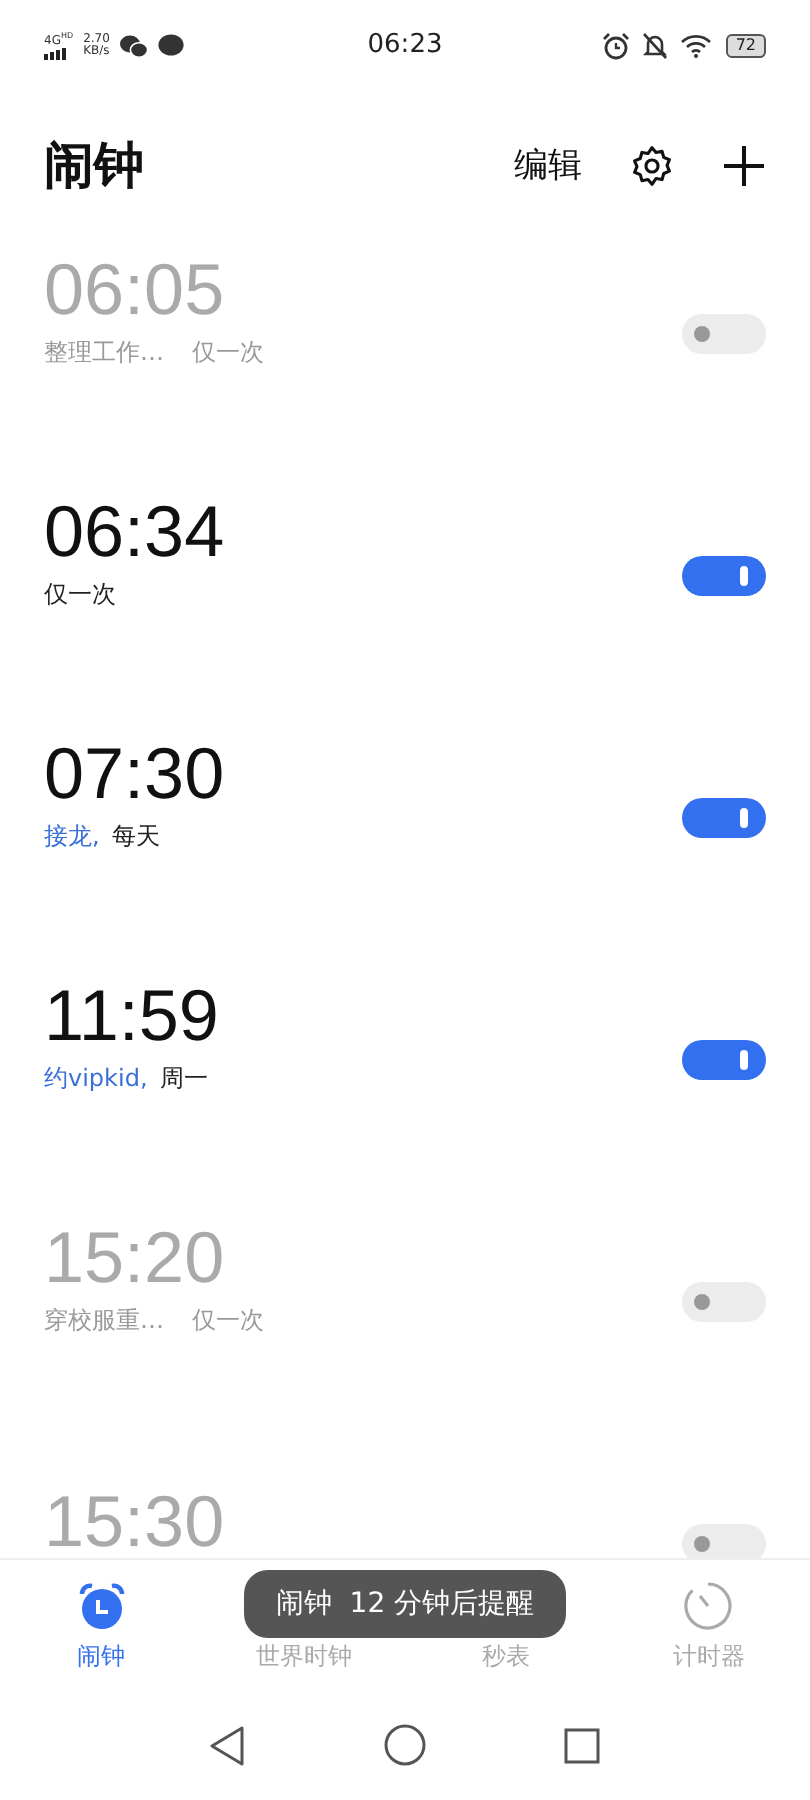 This screenshot has height=1800, width=810. What do you see at coordinates (134, 773) in the screenshot?
I see `alarm-time: 07:30` at bounding box center [134, 773].